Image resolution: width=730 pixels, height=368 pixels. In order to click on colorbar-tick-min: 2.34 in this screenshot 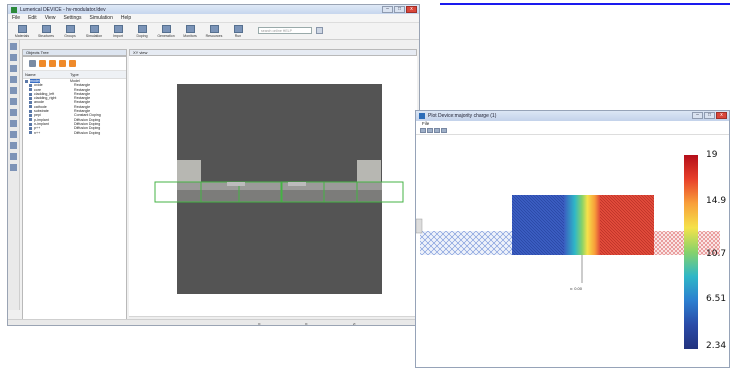, I will do `click(716, 346)`.